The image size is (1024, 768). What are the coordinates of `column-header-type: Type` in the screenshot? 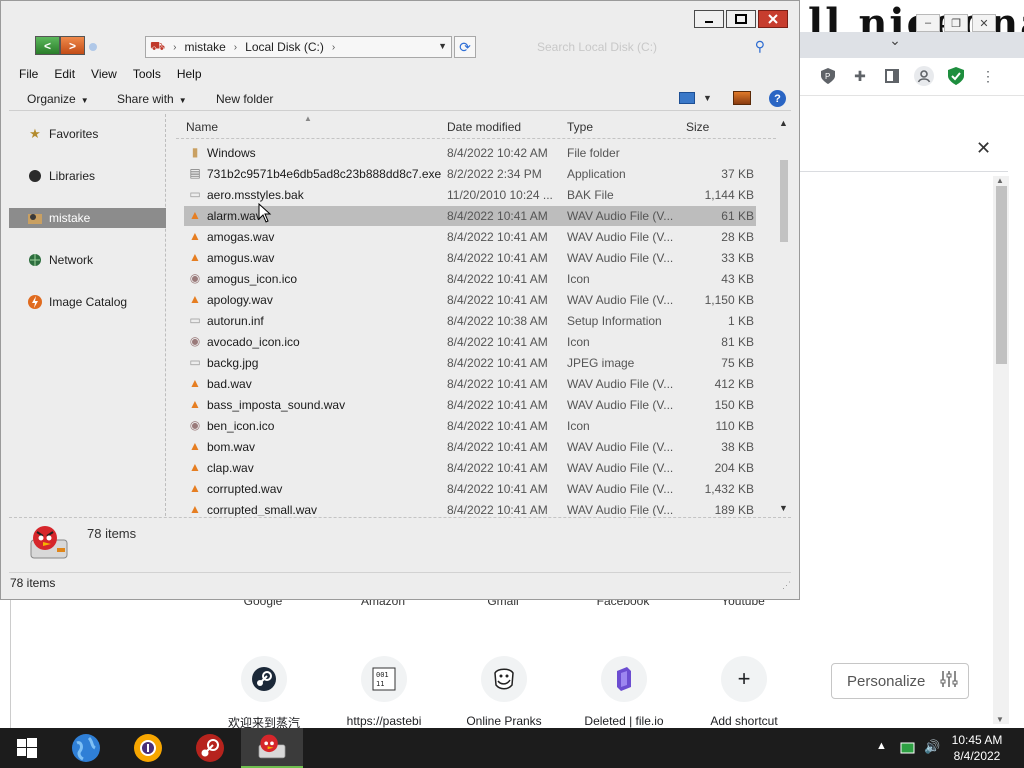 It's located at (580, 127).